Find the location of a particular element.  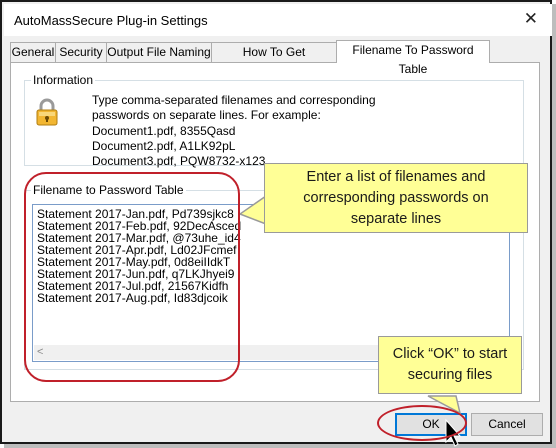

callout-pointer-table is located at coordinates (252, 210).